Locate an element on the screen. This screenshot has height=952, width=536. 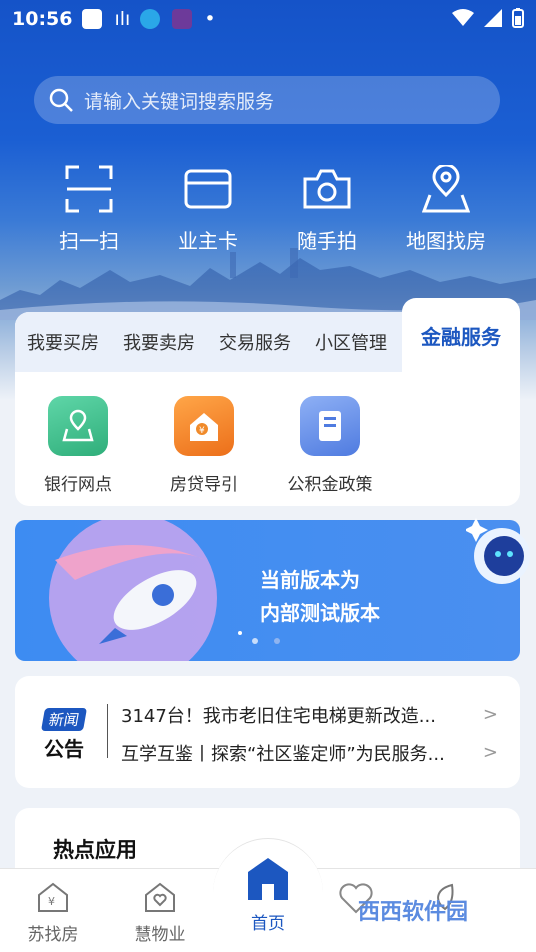
service-fund: 公积金政策 is located at coordinates (330, 445).